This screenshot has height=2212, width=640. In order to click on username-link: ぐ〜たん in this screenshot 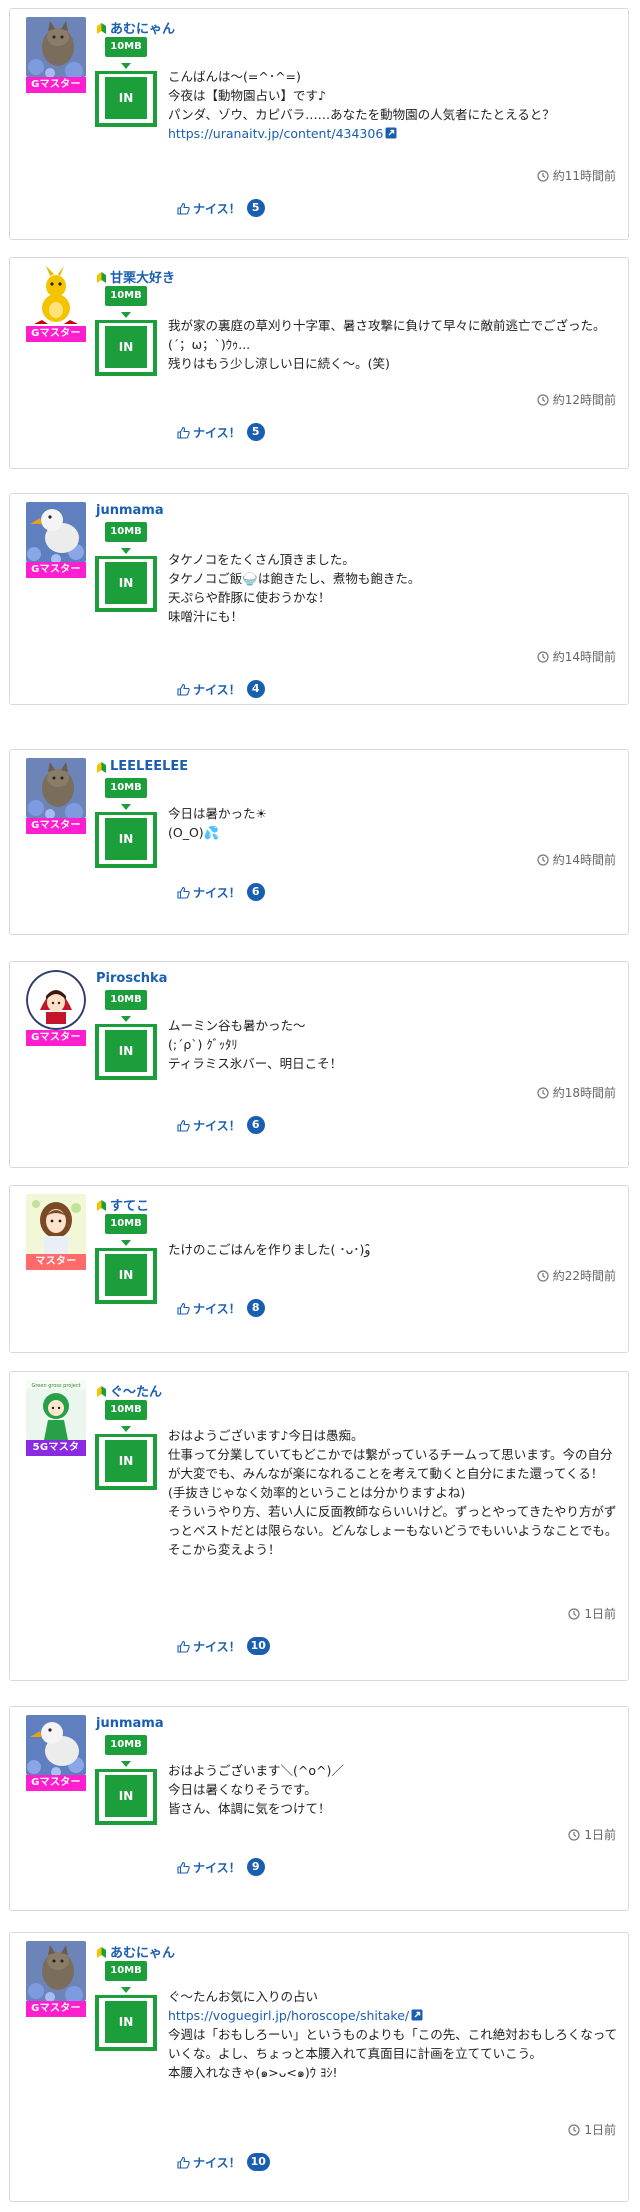, I will do `click(129, 1390)`.